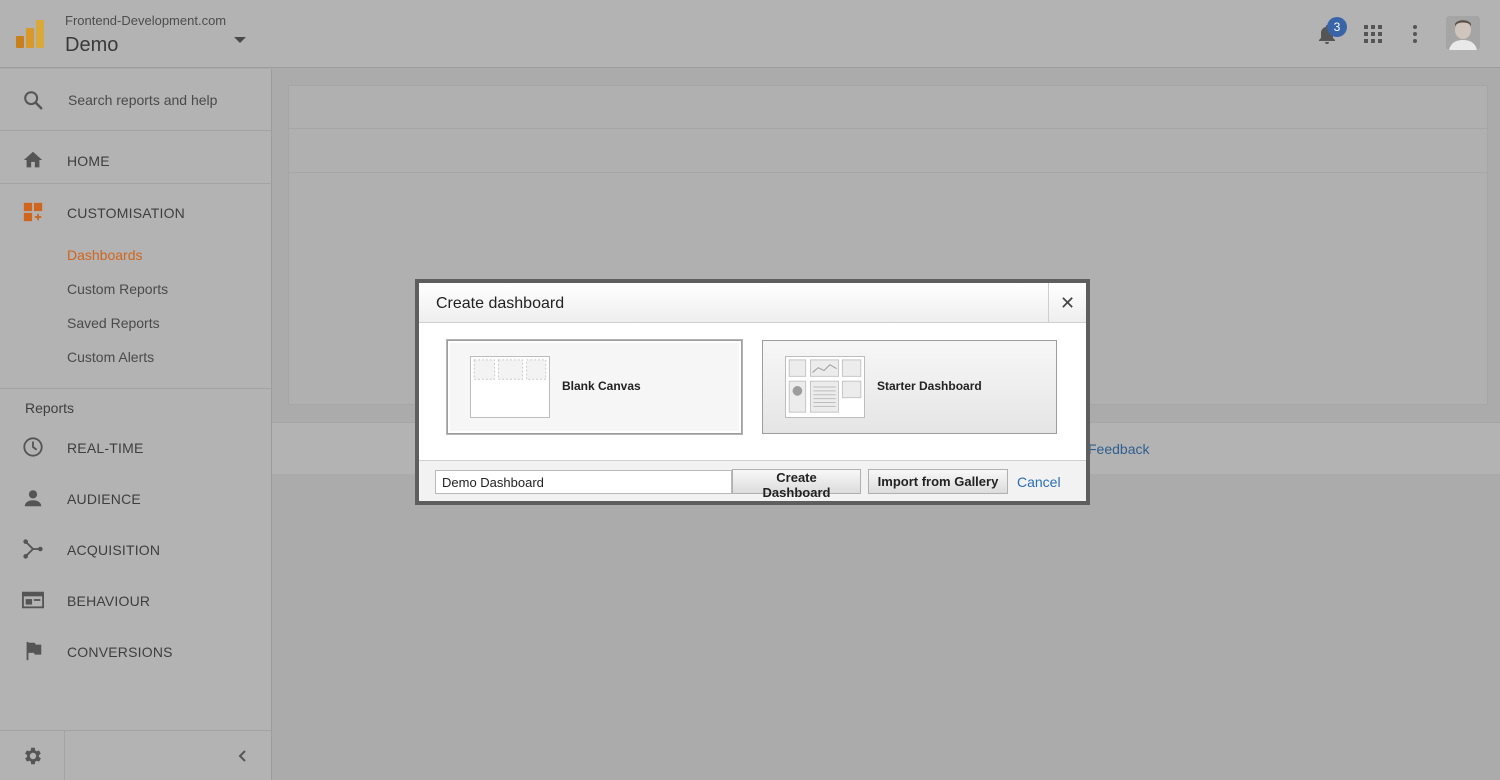 This screenshot has width=1500, height=780. I want to click on nav-real-time-label: REAL-TIME, so click(105, 448).